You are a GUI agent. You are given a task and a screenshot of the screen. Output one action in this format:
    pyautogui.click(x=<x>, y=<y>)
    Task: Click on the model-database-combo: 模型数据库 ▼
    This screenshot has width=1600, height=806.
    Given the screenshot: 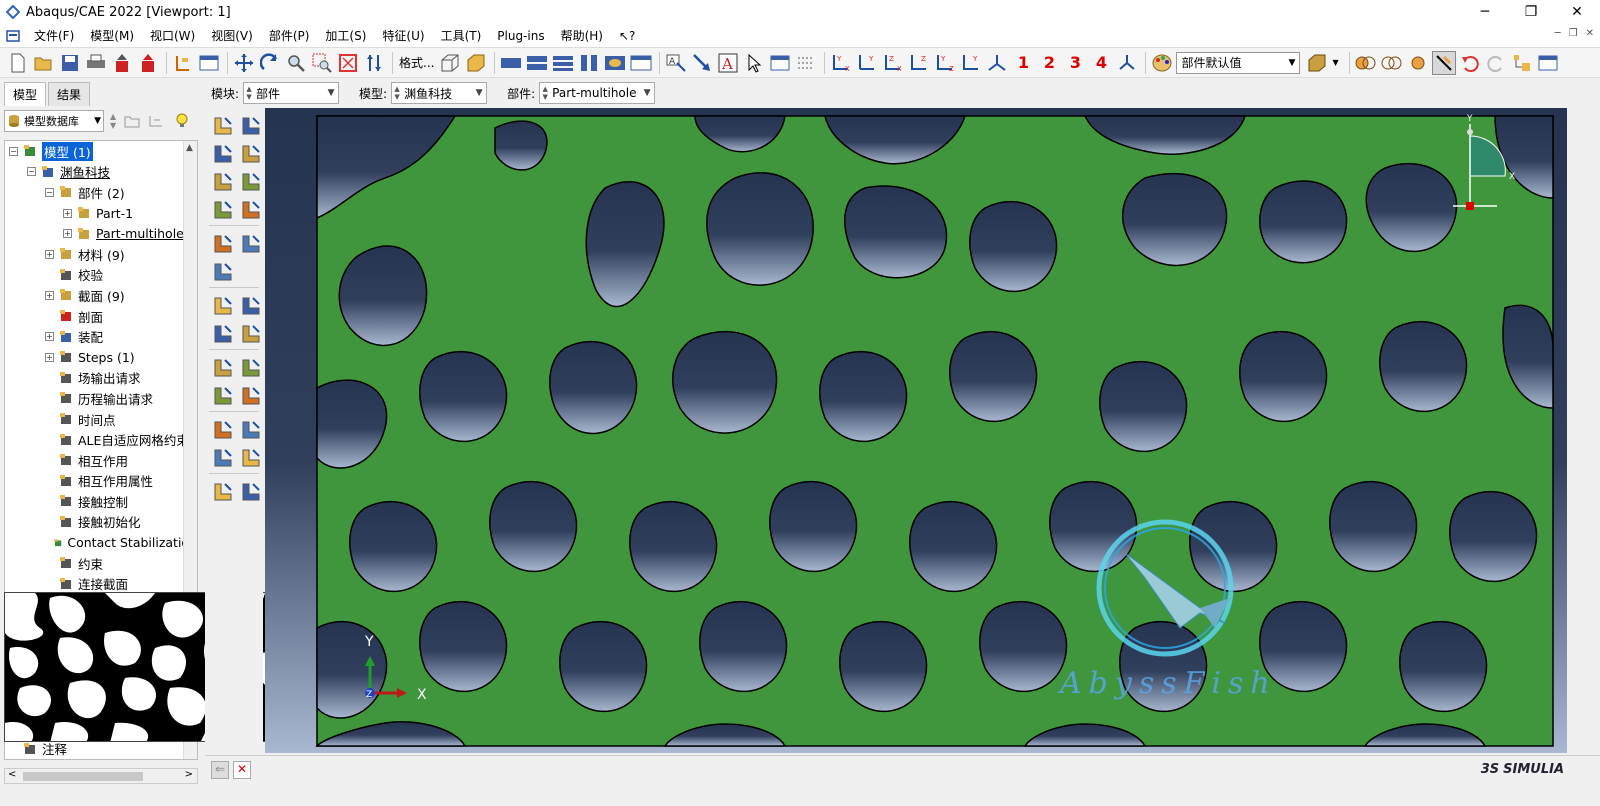 What is the action you would take?
    pyautogui.click(x=54, y=121)
    